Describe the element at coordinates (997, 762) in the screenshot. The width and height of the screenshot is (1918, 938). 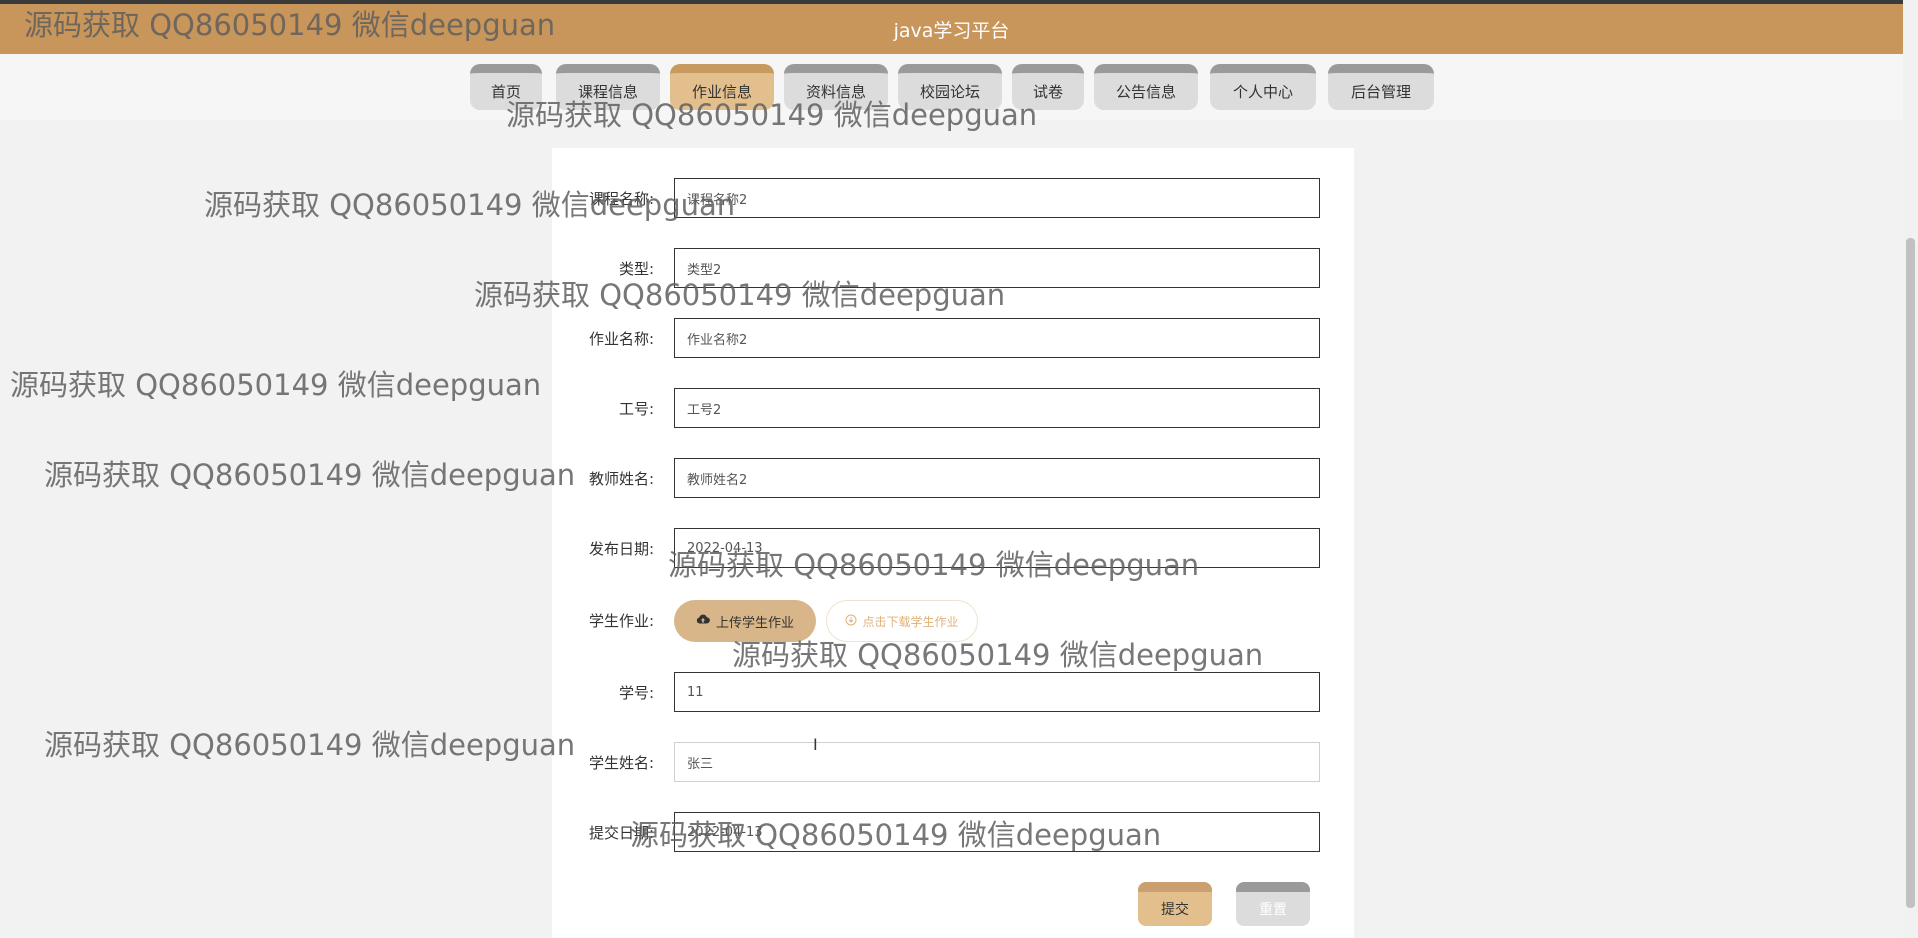
I see `student-name-field` at that location.